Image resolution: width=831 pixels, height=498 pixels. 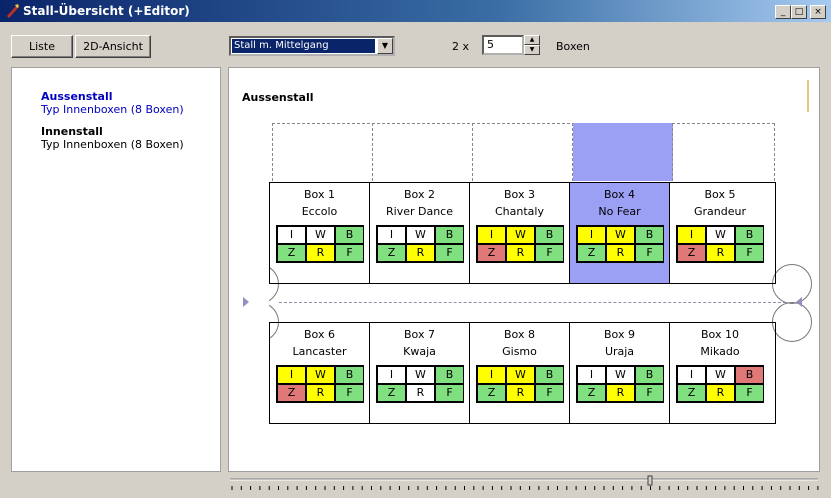 I want to click on stall-box: Box 8 Gismo I W B Z R F, so click(x=520, y=373).